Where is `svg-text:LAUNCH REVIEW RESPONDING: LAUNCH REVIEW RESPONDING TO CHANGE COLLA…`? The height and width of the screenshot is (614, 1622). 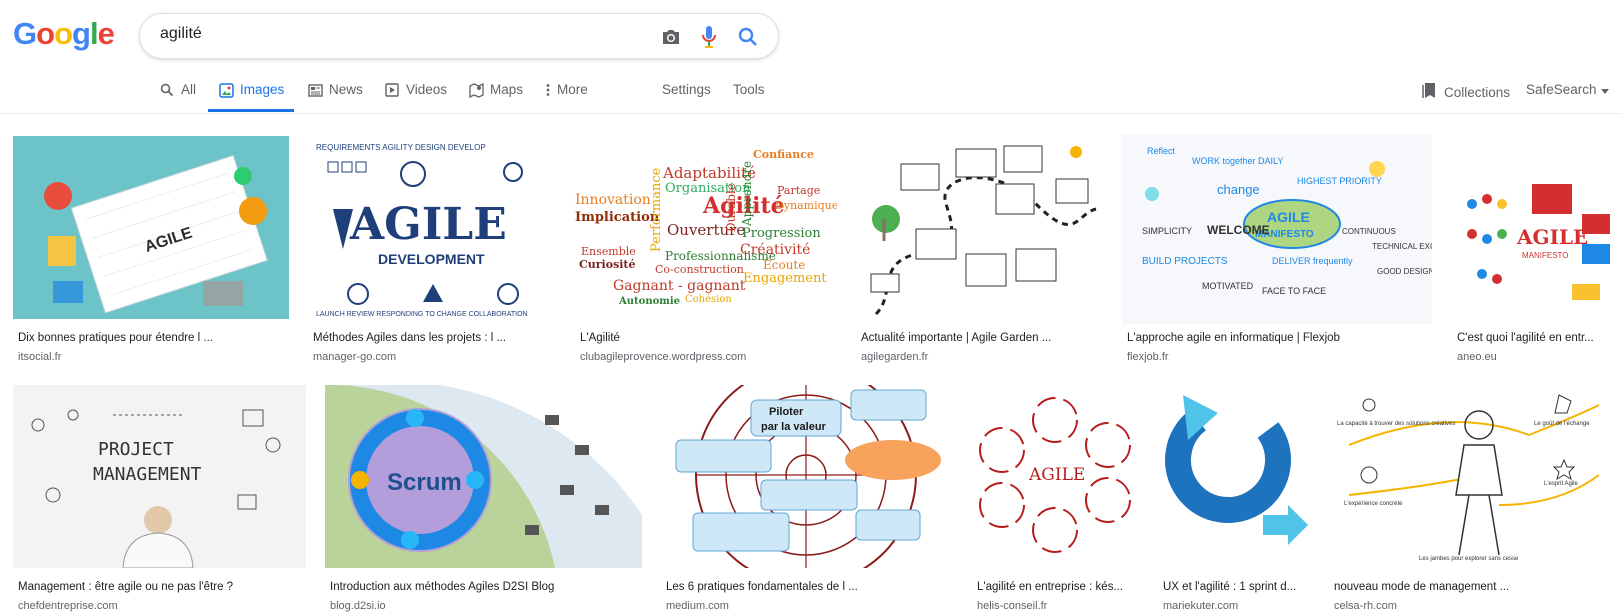
svg-text:LAUNCH REVIEW RESPONDING: LAUNCH REVIEW RESPONDING TO CHANGE COLLA… is located at coordinates (422, 314).